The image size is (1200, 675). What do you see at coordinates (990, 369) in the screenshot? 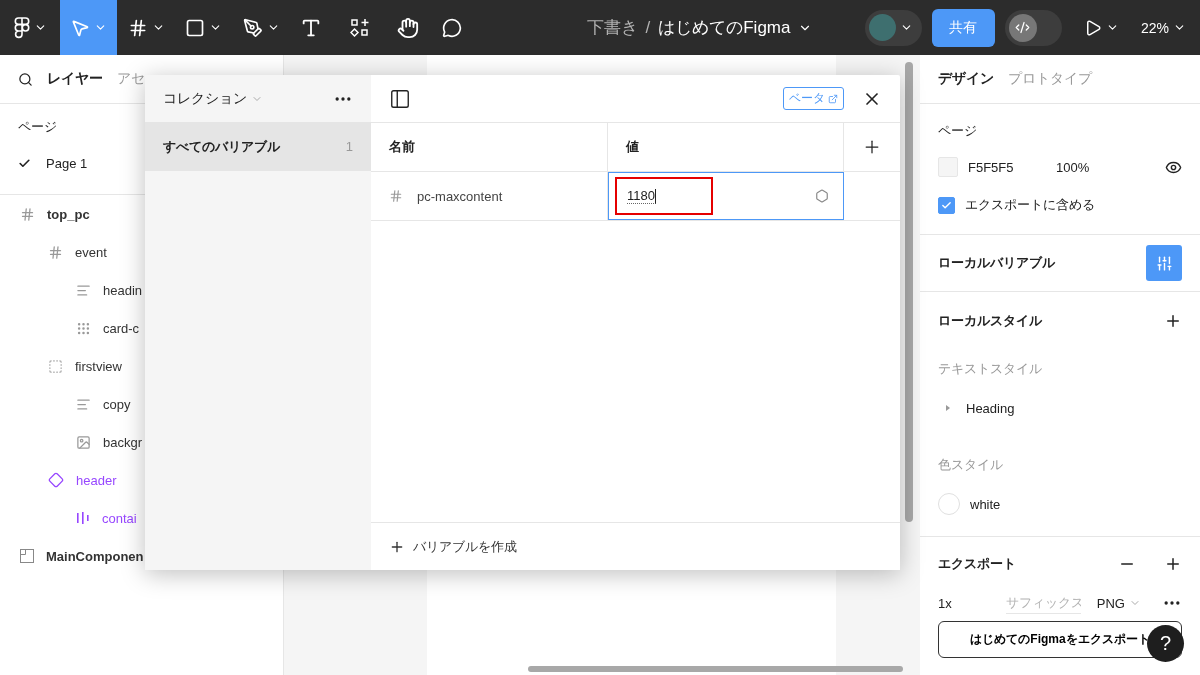
I see `subsection-title: テキストスタイル` at bounding box center [990, 369].